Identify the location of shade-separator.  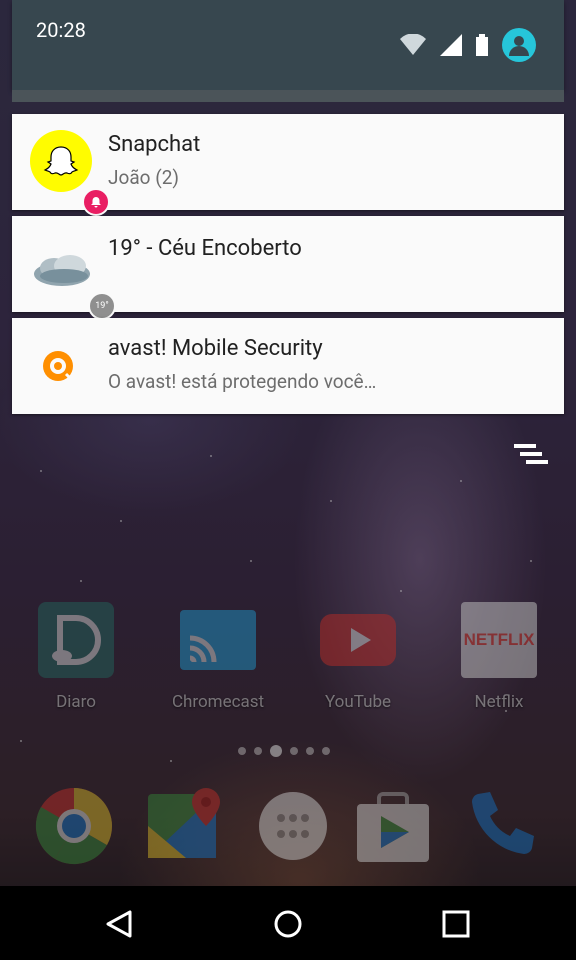
(288, 96).